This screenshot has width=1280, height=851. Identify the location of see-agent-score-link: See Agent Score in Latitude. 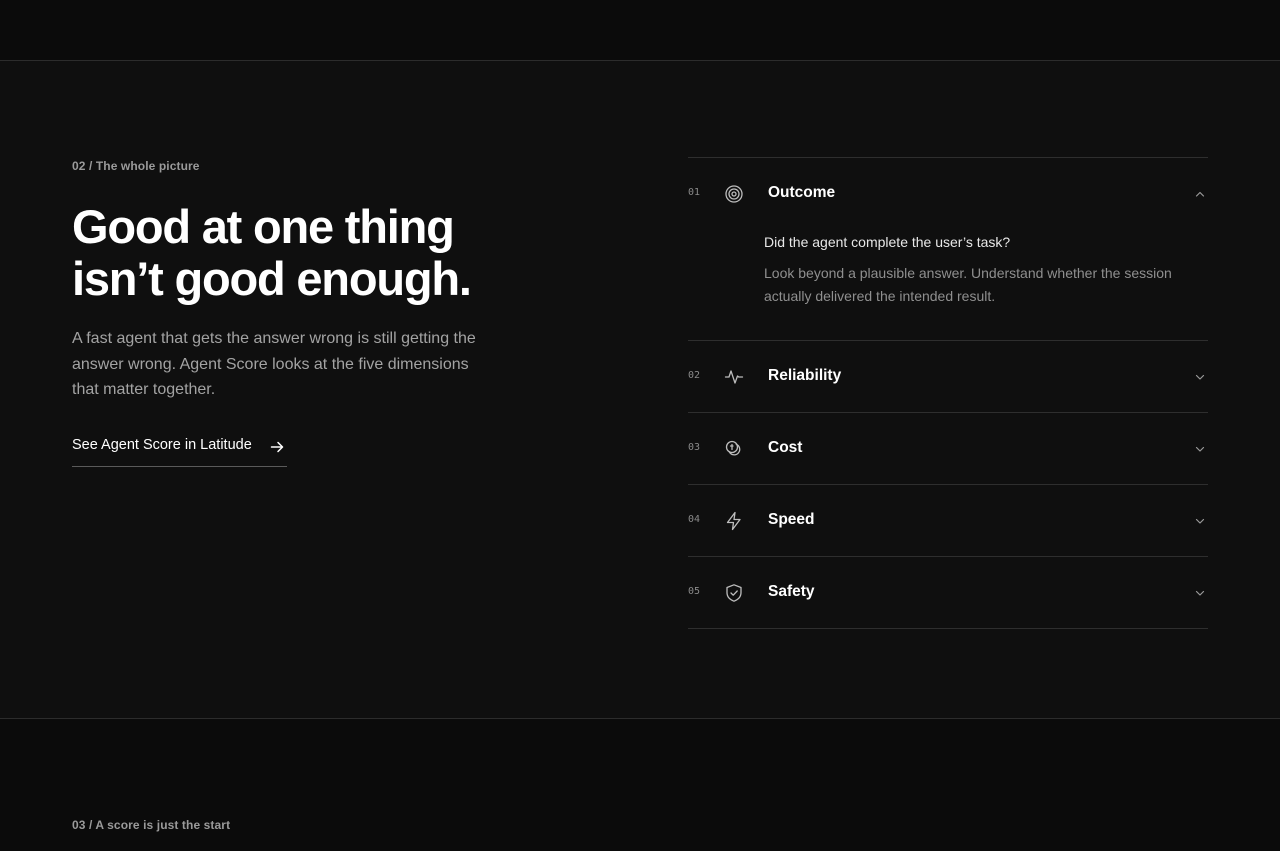
(179, 451).